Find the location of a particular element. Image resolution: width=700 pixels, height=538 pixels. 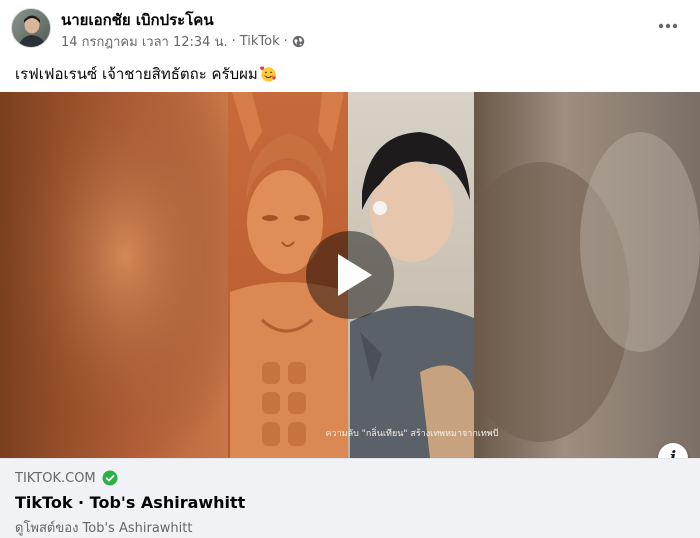

verified-check-icon is located at coordinates (110, 478).